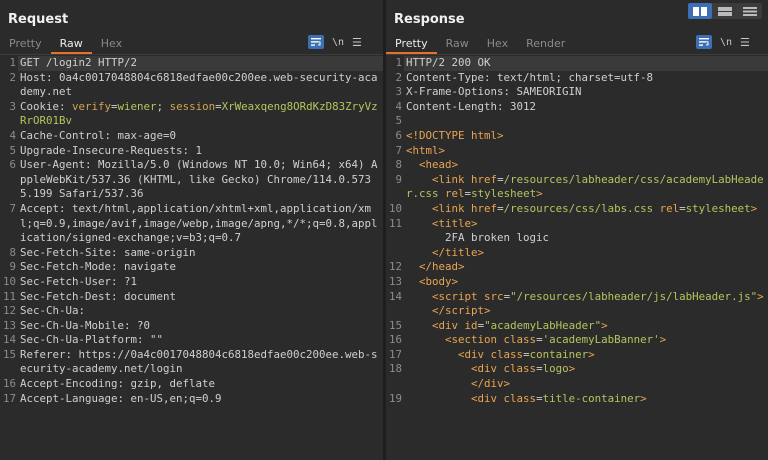 The width and height of the screenshot is (768, 460). Describe the element at coordinates (445, 325) in the screenshot. I see `html-tag: <div` at that location.